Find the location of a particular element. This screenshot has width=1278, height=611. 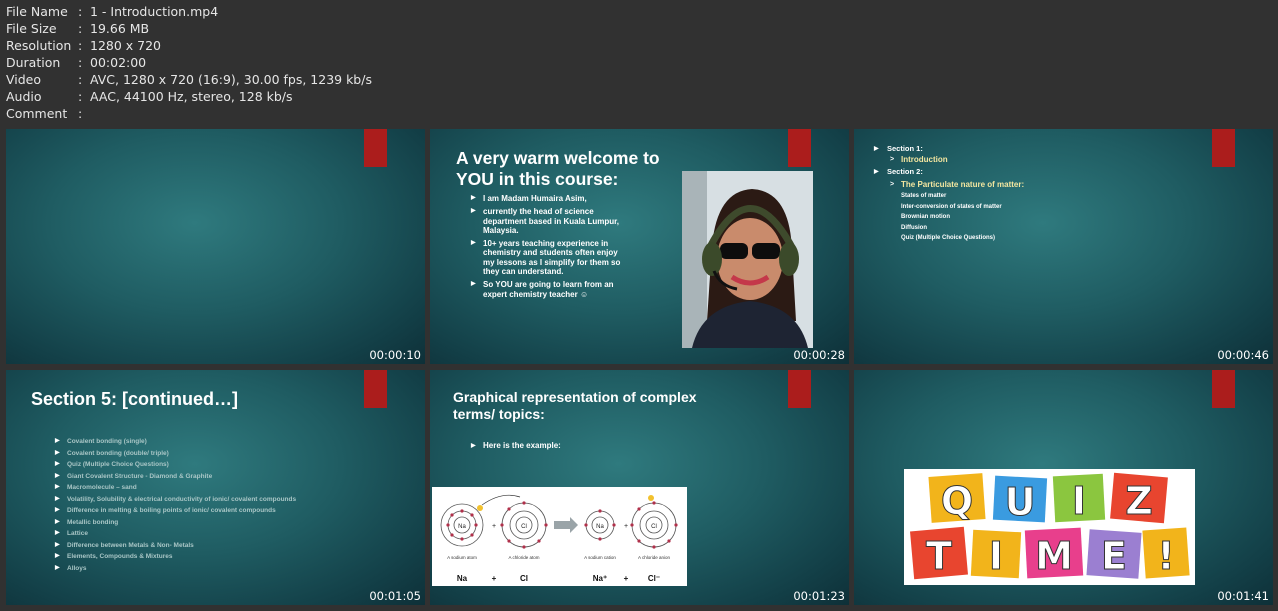

thumbnail-quiz-time-slide: Q U I Z T I M E ! 00:01:41 is located at coordinates (1063, 487).